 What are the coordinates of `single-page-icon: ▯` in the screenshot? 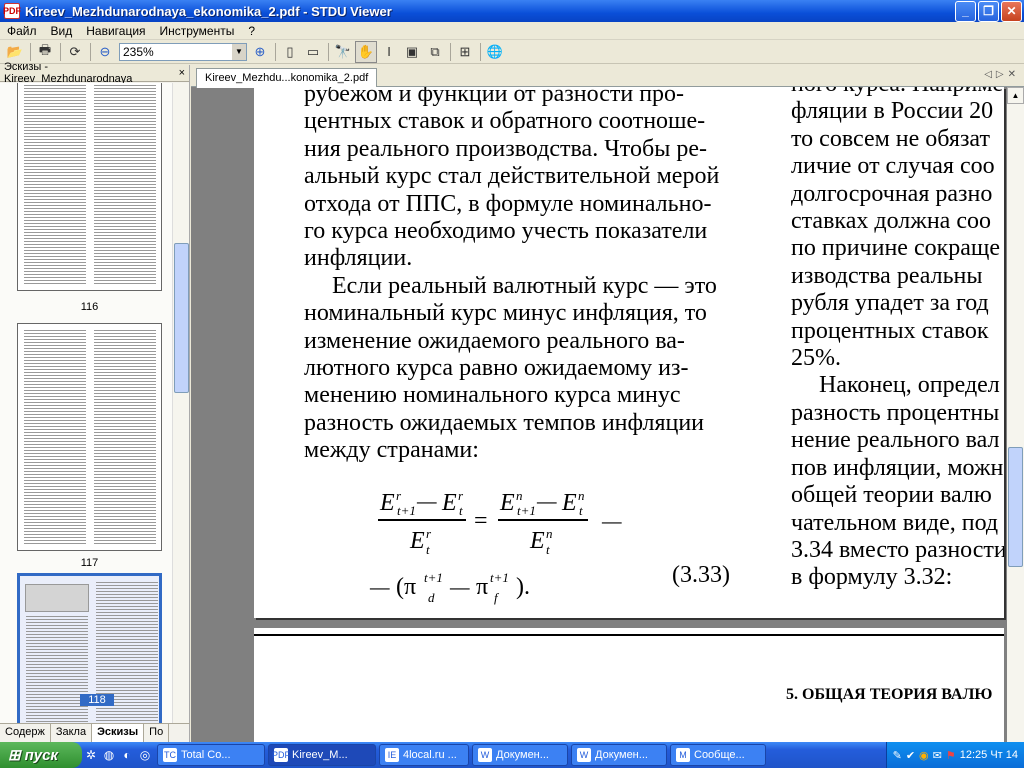 It's located at (290, 51).